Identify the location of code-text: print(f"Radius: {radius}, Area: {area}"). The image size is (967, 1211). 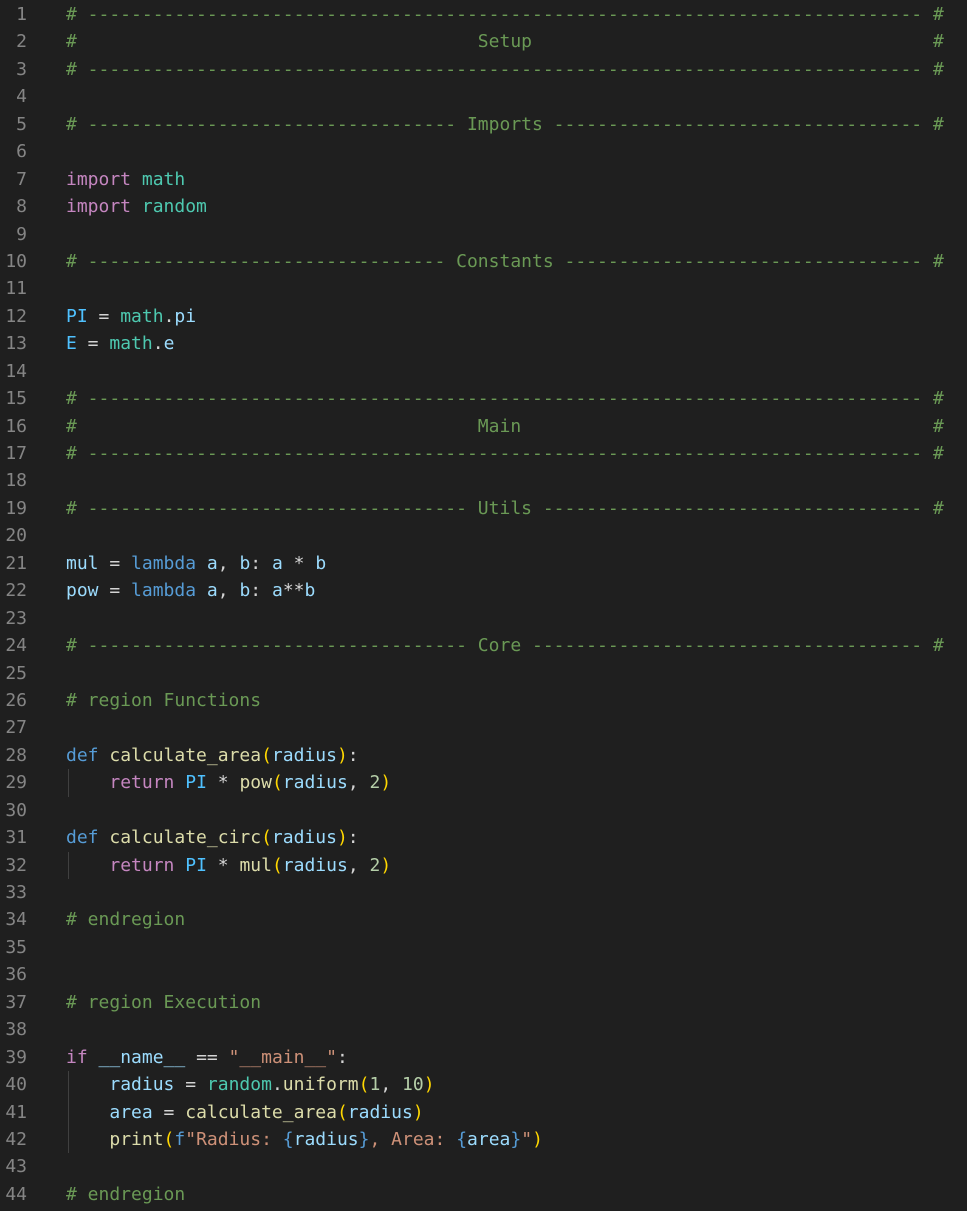
(516, 1139).